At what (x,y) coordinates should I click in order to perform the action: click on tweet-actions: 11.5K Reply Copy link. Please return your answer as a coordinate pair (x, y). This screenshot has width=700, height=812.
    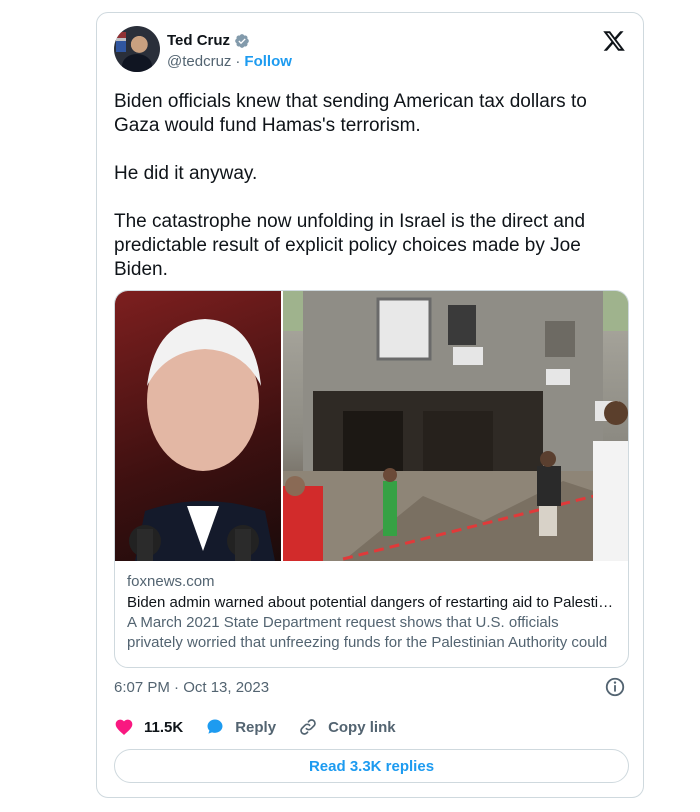
    Looking at the image, I should click on (255, 727).